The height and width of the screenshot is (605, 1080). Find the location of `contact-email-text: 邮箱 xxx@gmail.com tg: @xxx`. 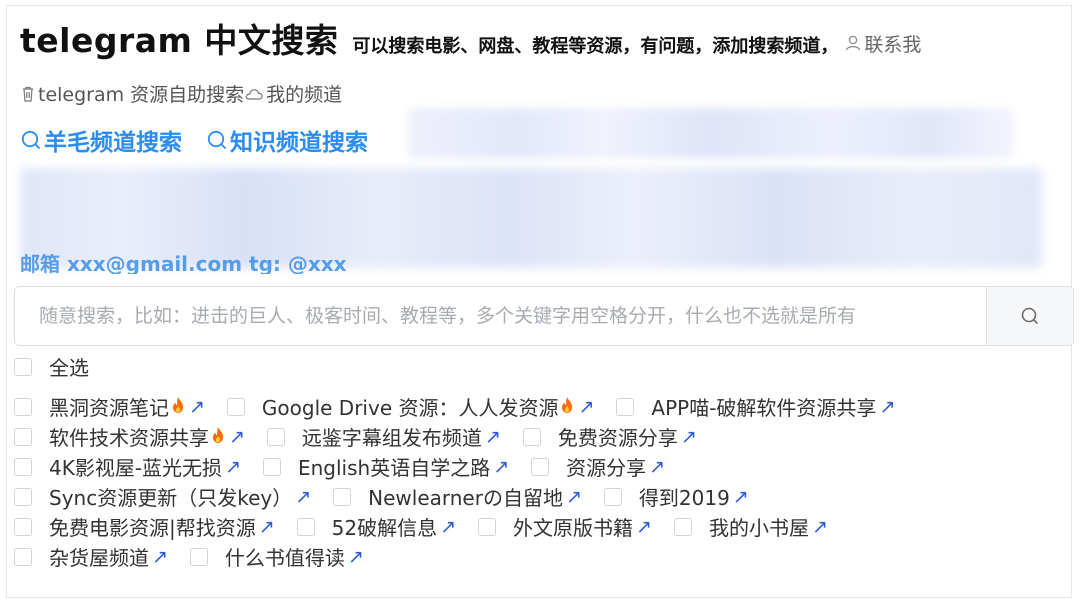

contact-email-text: 邮箱 xxx@gmail.com tg: @xxx is located at coordinates (183, 264).